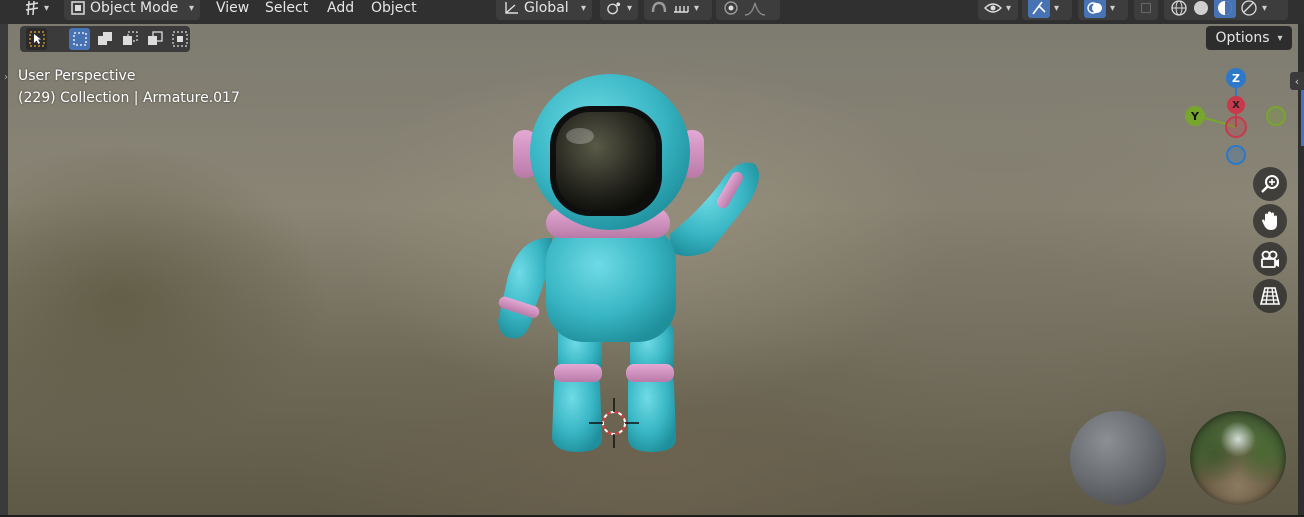 Image resolution: width=1304 pixels, height=517 pixels. What do you see at coordinates (77, 76) in the screenshot?
I see `view-name-text: User Perspective` at bounding box center [77, 76].